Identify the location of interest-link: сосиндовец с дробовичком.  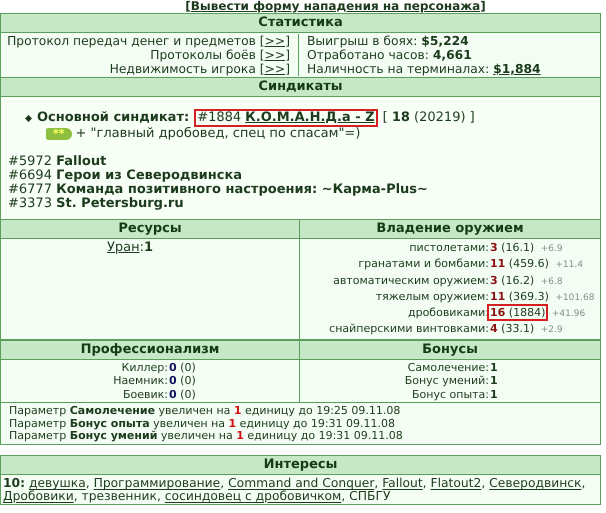
(253, 495).